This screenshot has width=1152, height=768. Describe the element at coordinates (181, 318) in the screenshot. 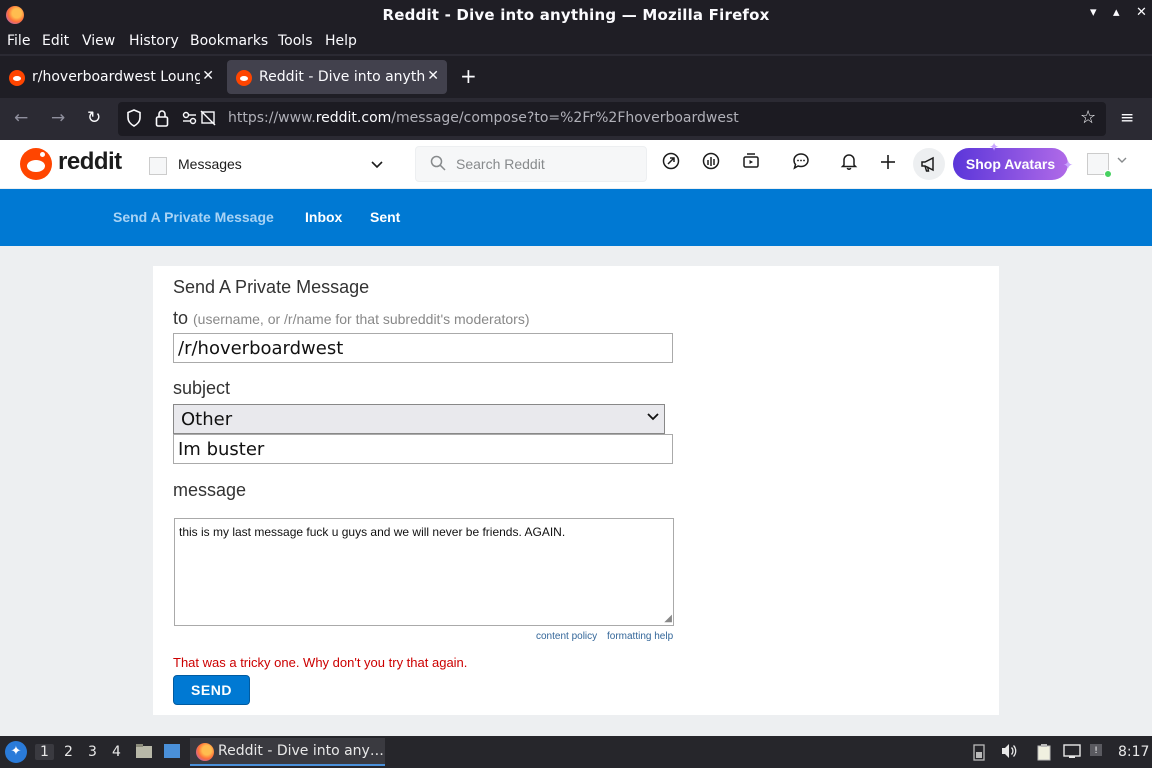

I see `to-label: to` at that location.